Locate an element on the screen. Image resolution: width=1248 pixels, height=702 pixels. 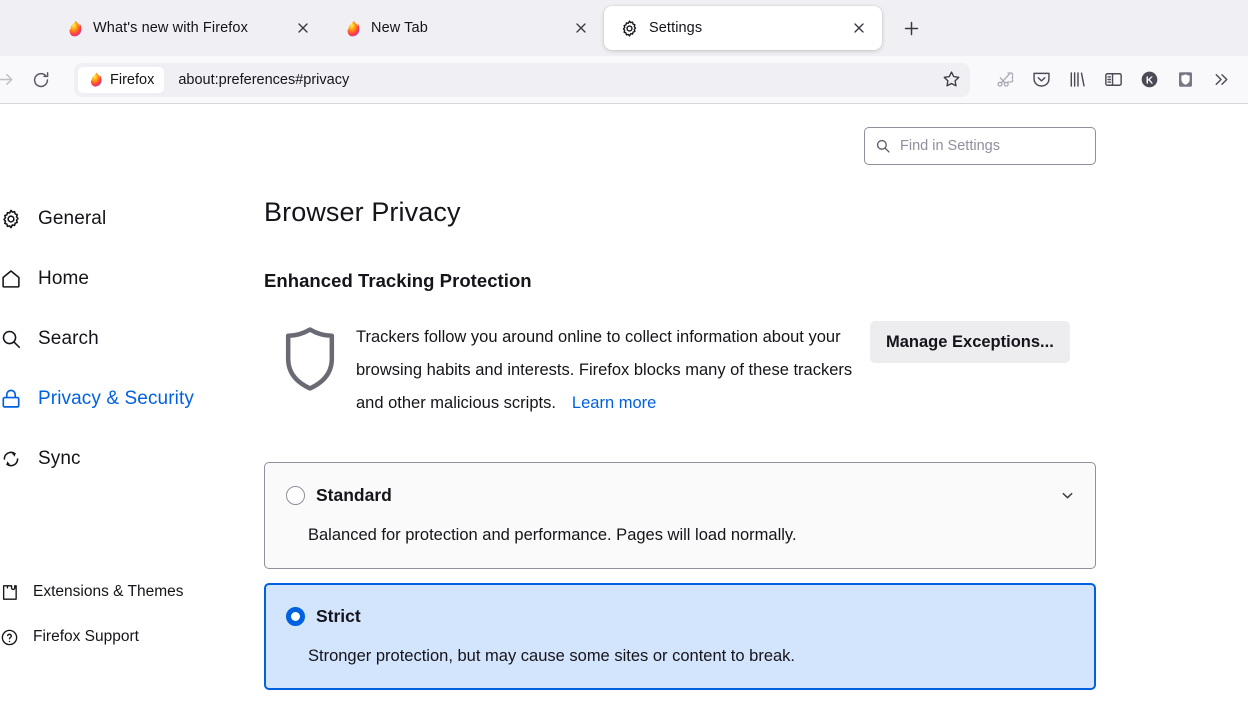
reload-button is located at coordinates (41, 80).